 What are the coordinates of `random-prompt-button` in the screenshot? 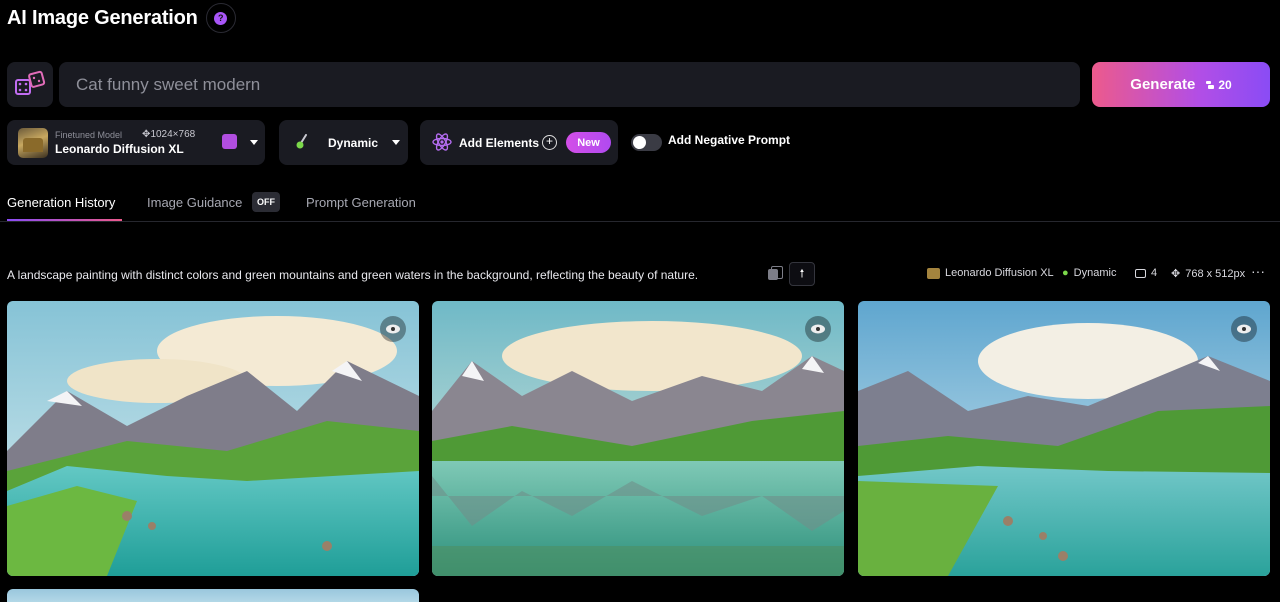 It's located at (30, 84).